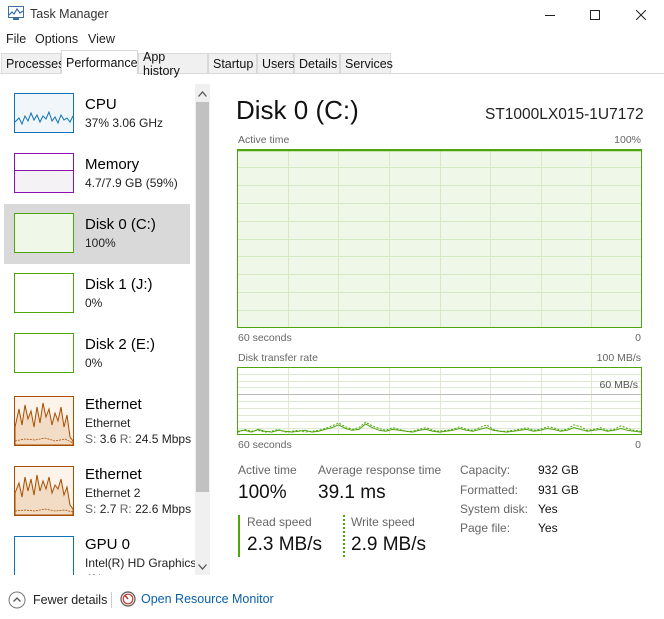 The width and height of the screenshot is (664, 619). Describe the element at coordinates (173, 64) in the screenshot. I see `tab-app-history: App history` at that location.